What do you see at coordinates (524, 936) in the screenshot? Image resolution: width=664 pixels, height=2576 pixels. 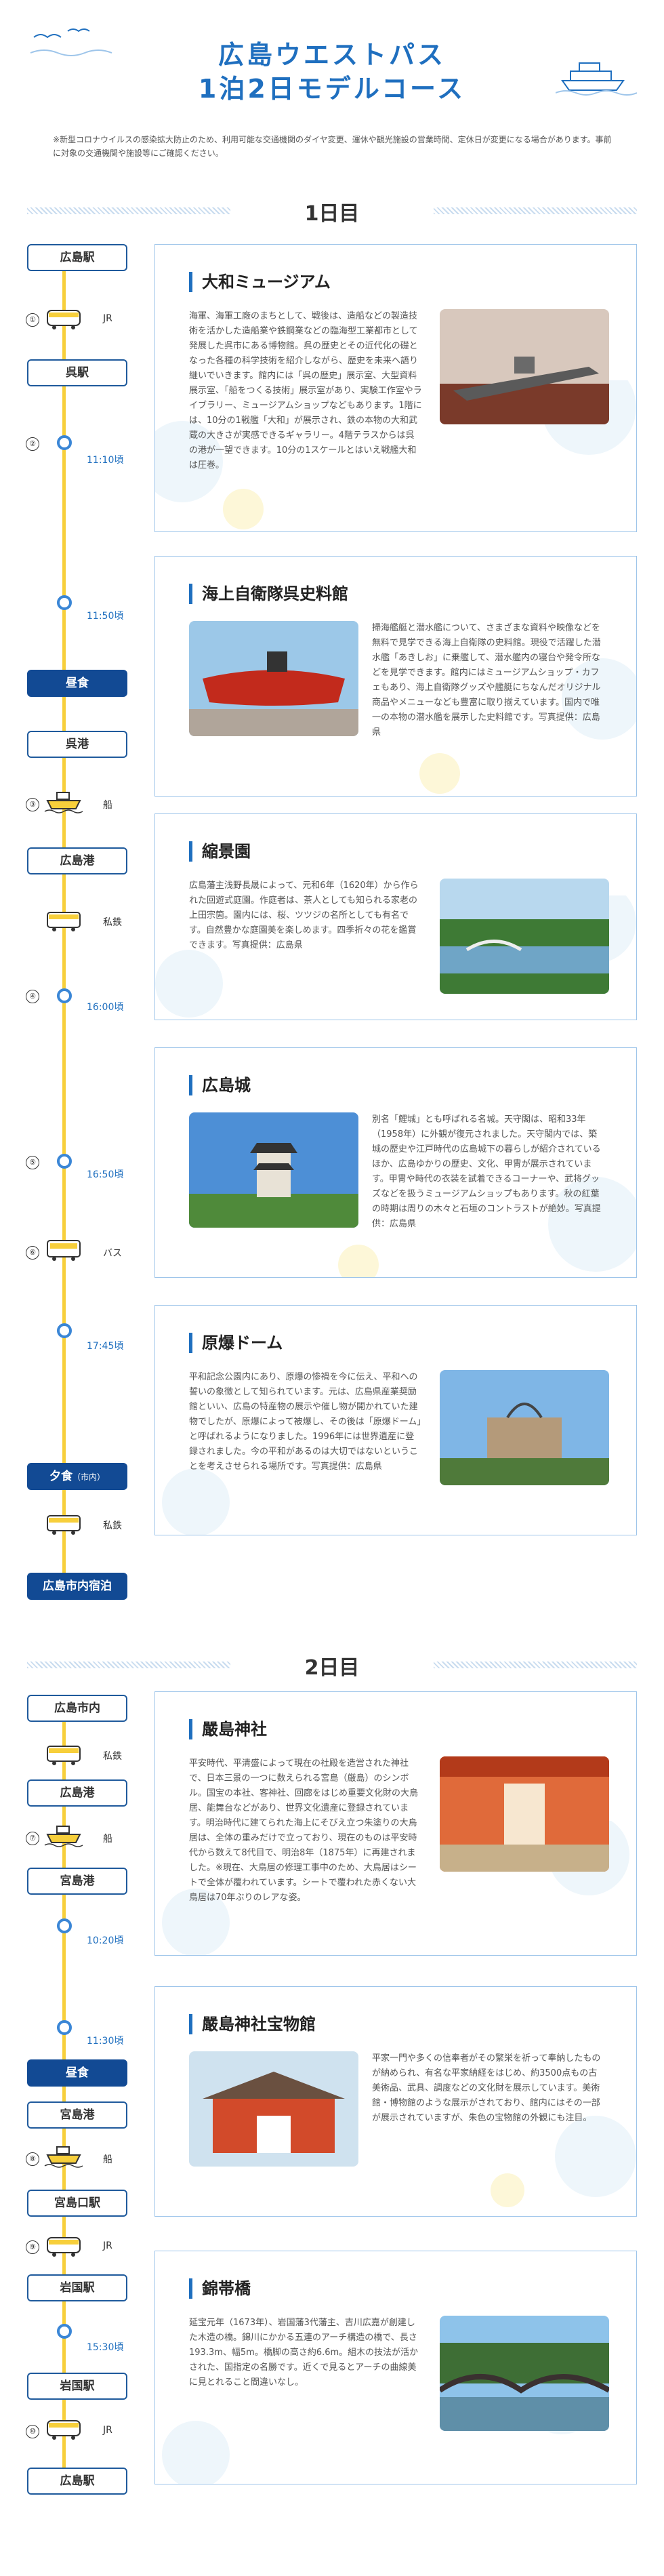 I see `shukkeien-photo` at bounding box center [524, 936].